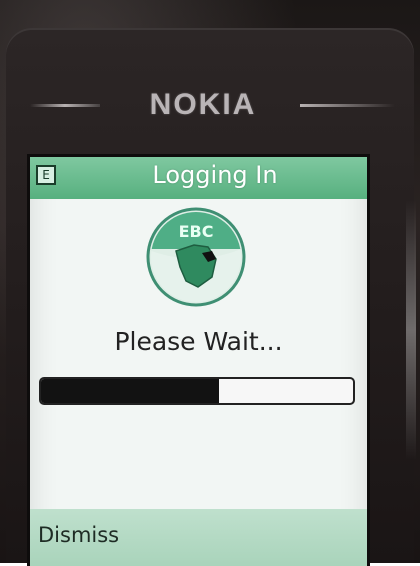 The image size is (420, 566). What do you see at coordinates (203, 104) in the screenshot?
I see `brand-logo: NOKIA` at bounding box center [203, 104].